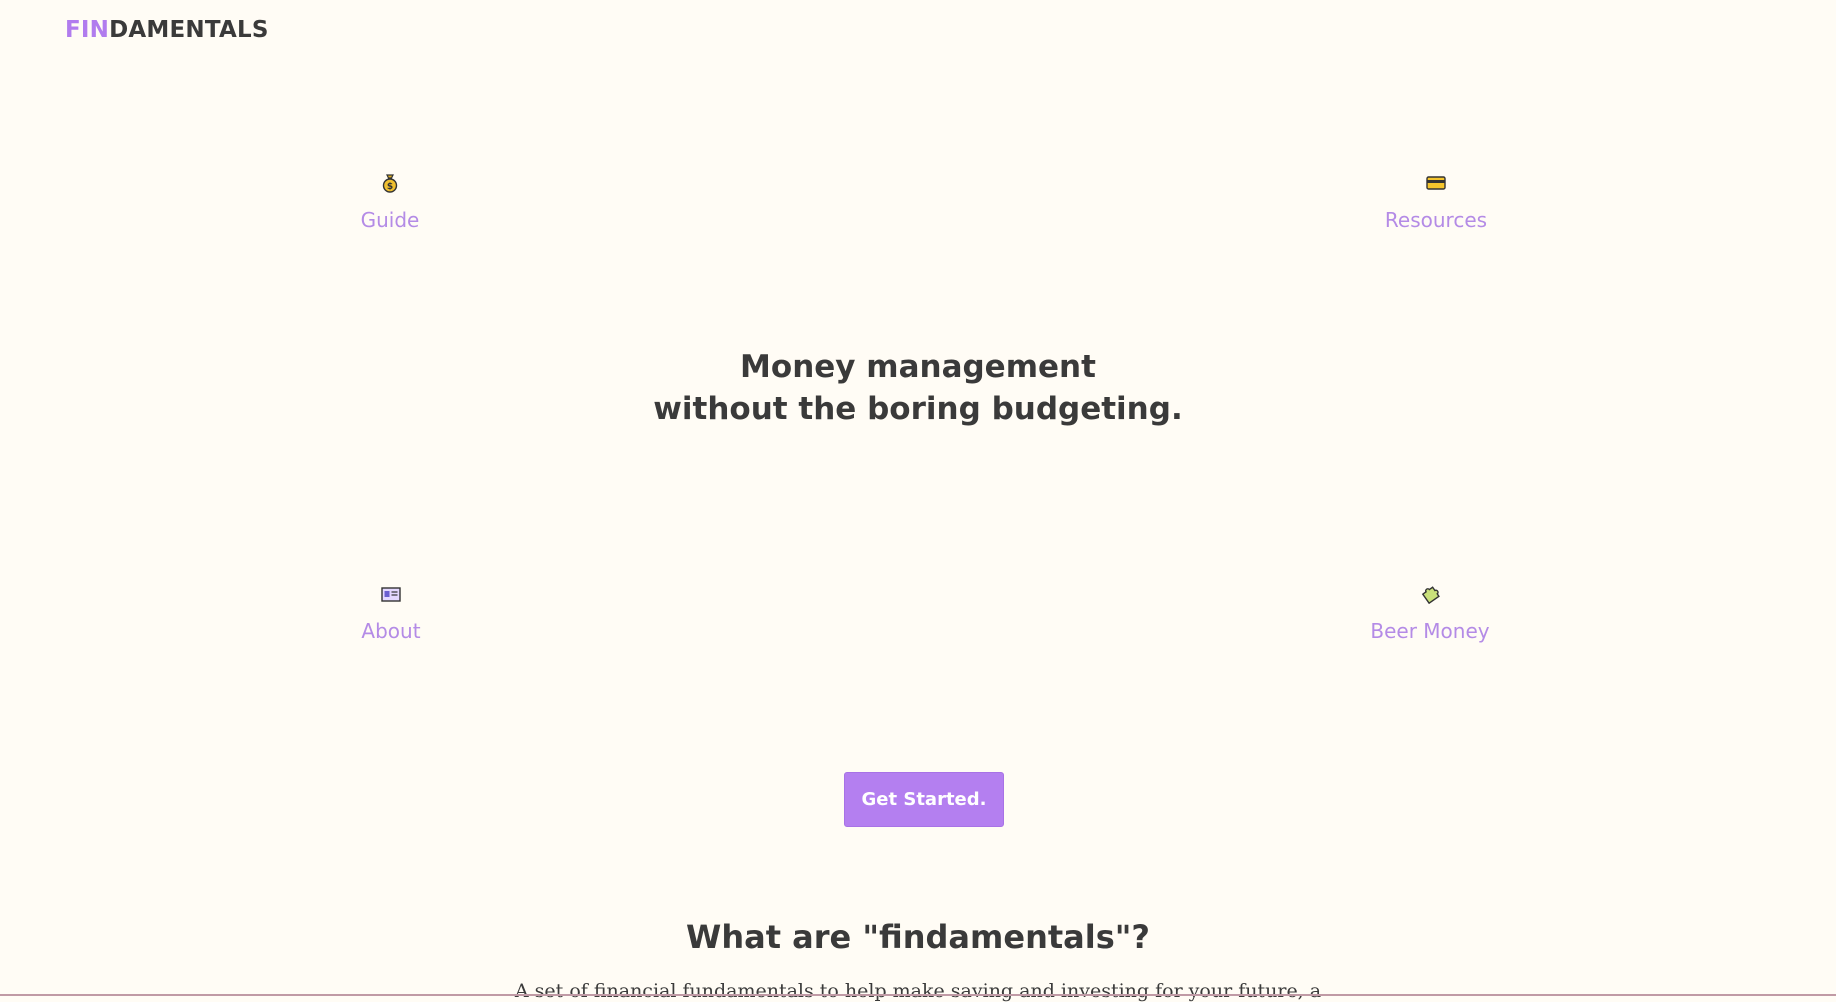  I want to click on id-card-icon, so click(391, 594).